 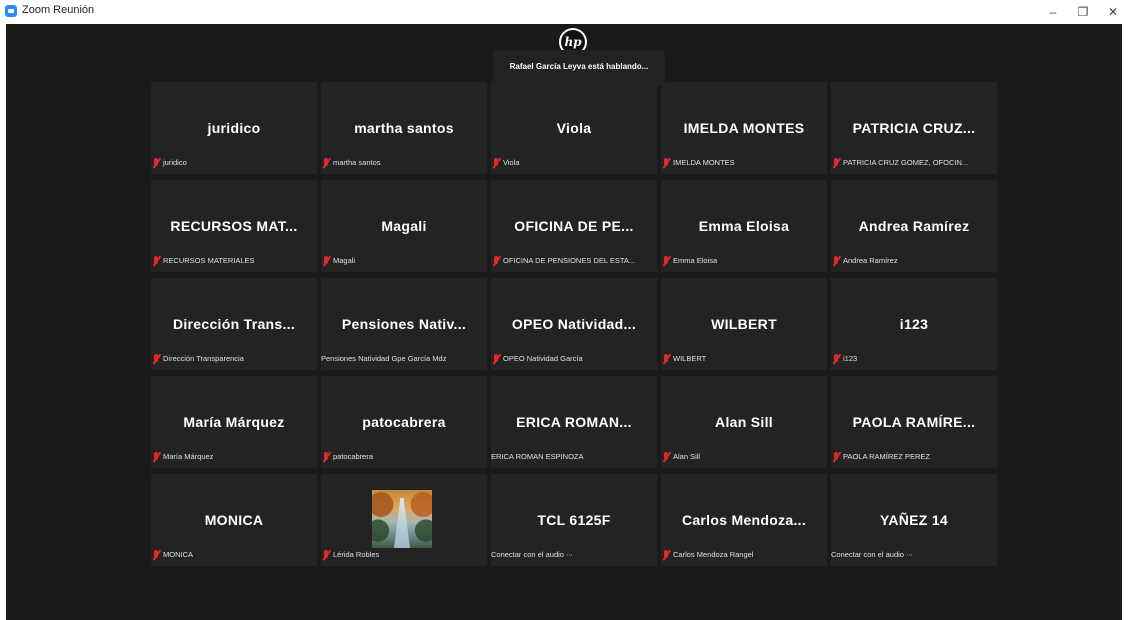 What do you see at coordinates (870, 260) in the screenshot?
I see `participant-label-text: Andrea Ramírez` at bounding box center [870, 260].